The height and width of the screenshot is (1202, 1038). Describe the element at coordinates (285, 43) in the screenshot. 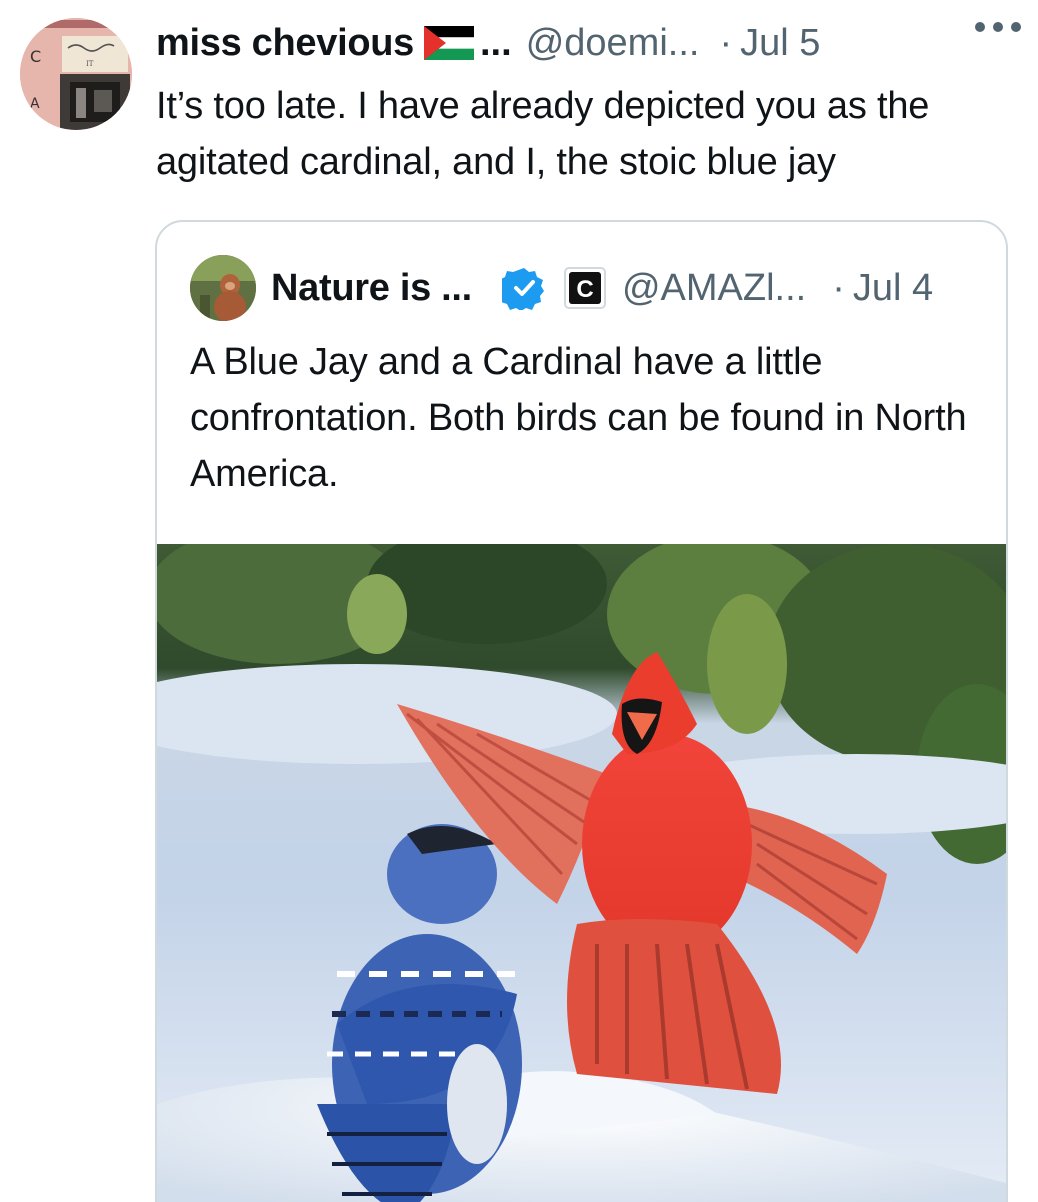

I see `author-display-name: miss chevious` at that location.